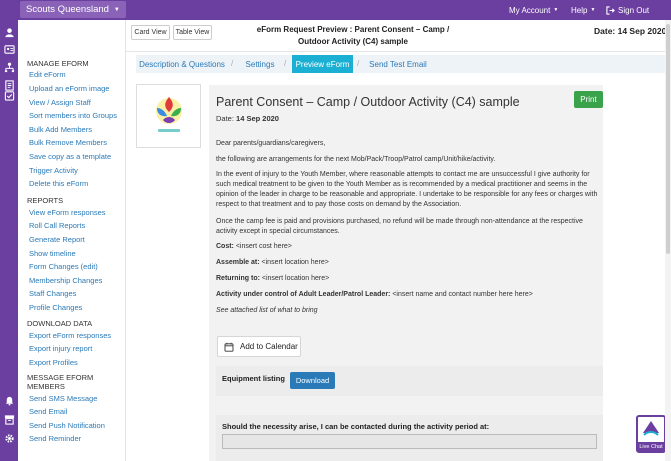  What do you see at coordinates (55, 307) in the screenshot?
I see `sidebar-item: Profile Changes` at bounding box center [55, 307].